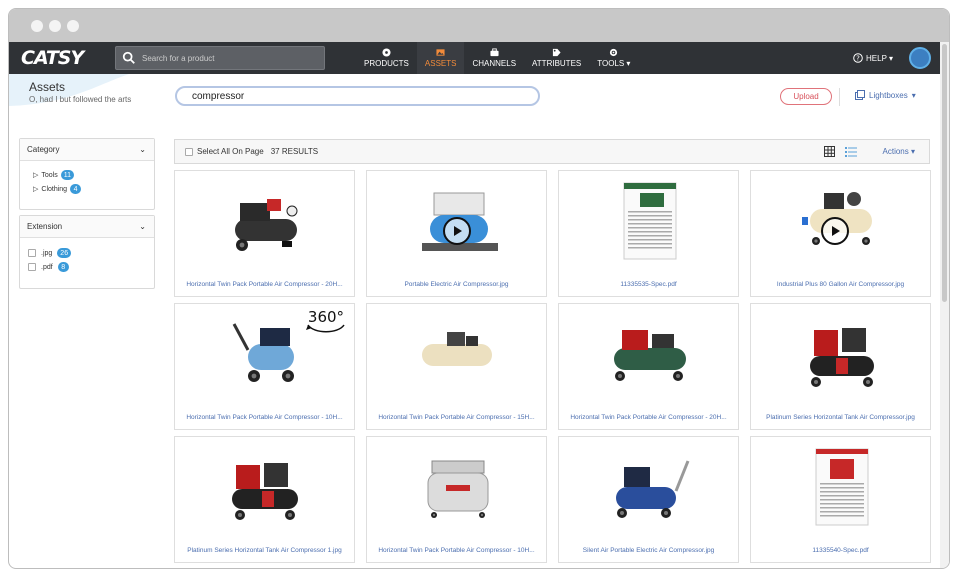 This screenshot has height=571, width=960. Describe the element at coordinates (648, 284) in the screenshot. I see `asset-name: 11335535-Spec.pdf` at that location.